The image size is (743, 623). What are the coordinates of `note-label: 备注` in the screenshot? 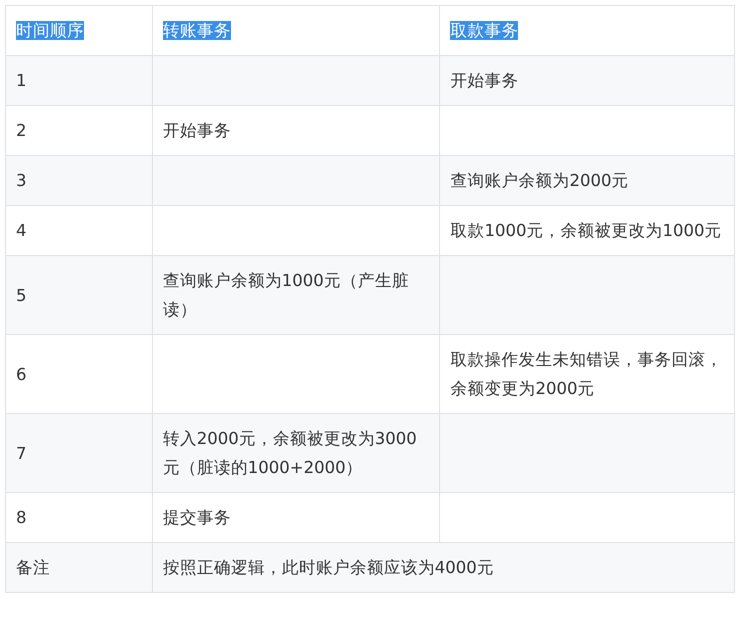 It's located at (33, 567).